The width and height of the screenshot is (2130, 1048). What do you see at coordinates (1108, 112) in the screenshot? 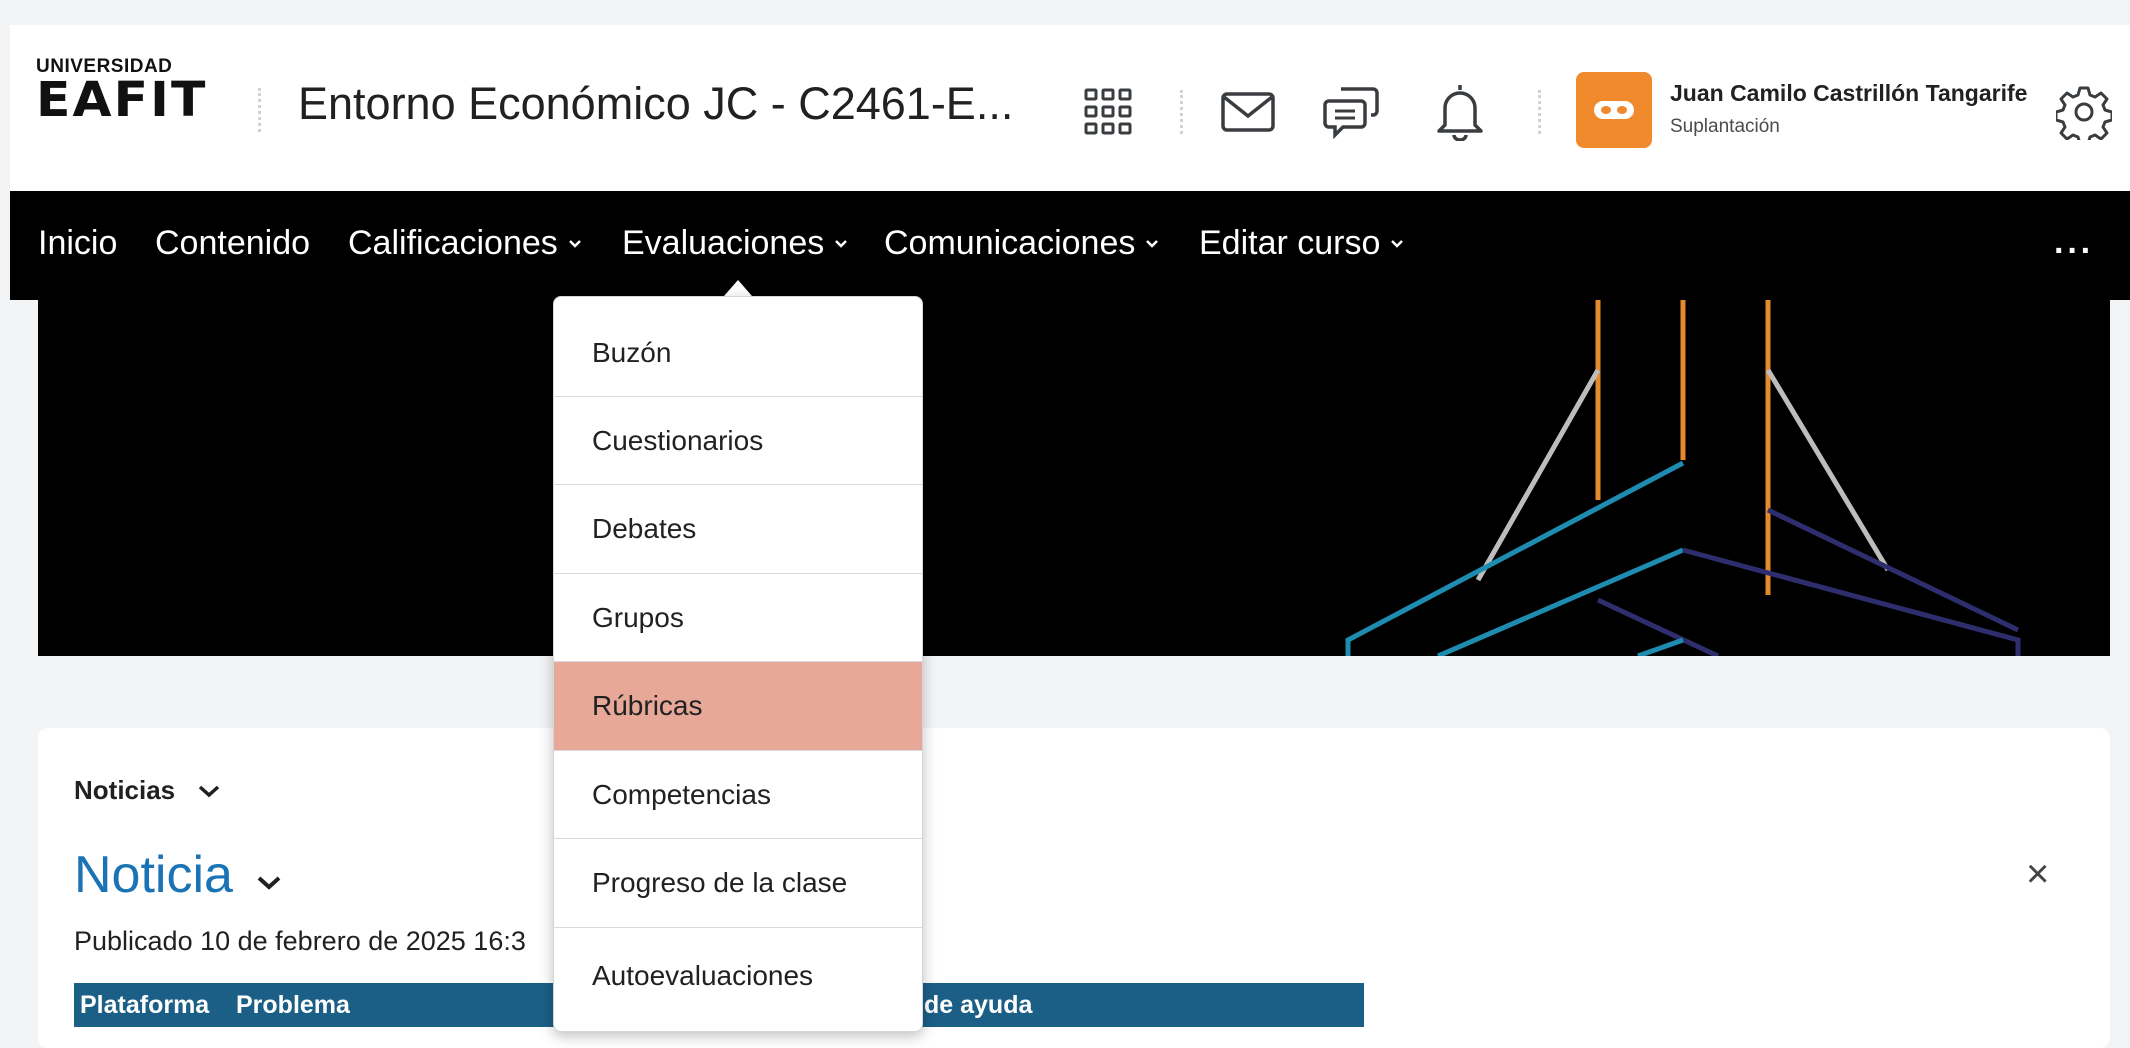
I see `grid-icon` at bounding box center [1108, 112].